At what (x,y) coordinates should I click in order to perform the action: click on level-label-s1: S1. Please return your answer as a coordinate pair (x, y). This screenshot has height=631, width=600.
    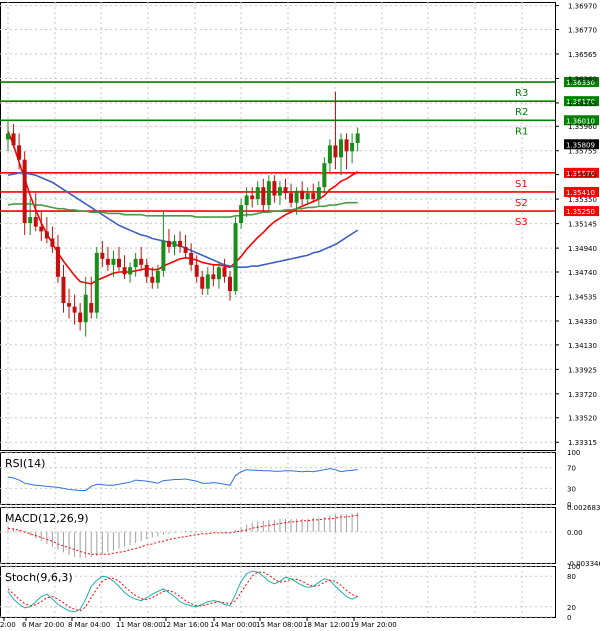
    Looking at the image, I should click on (521, 184).